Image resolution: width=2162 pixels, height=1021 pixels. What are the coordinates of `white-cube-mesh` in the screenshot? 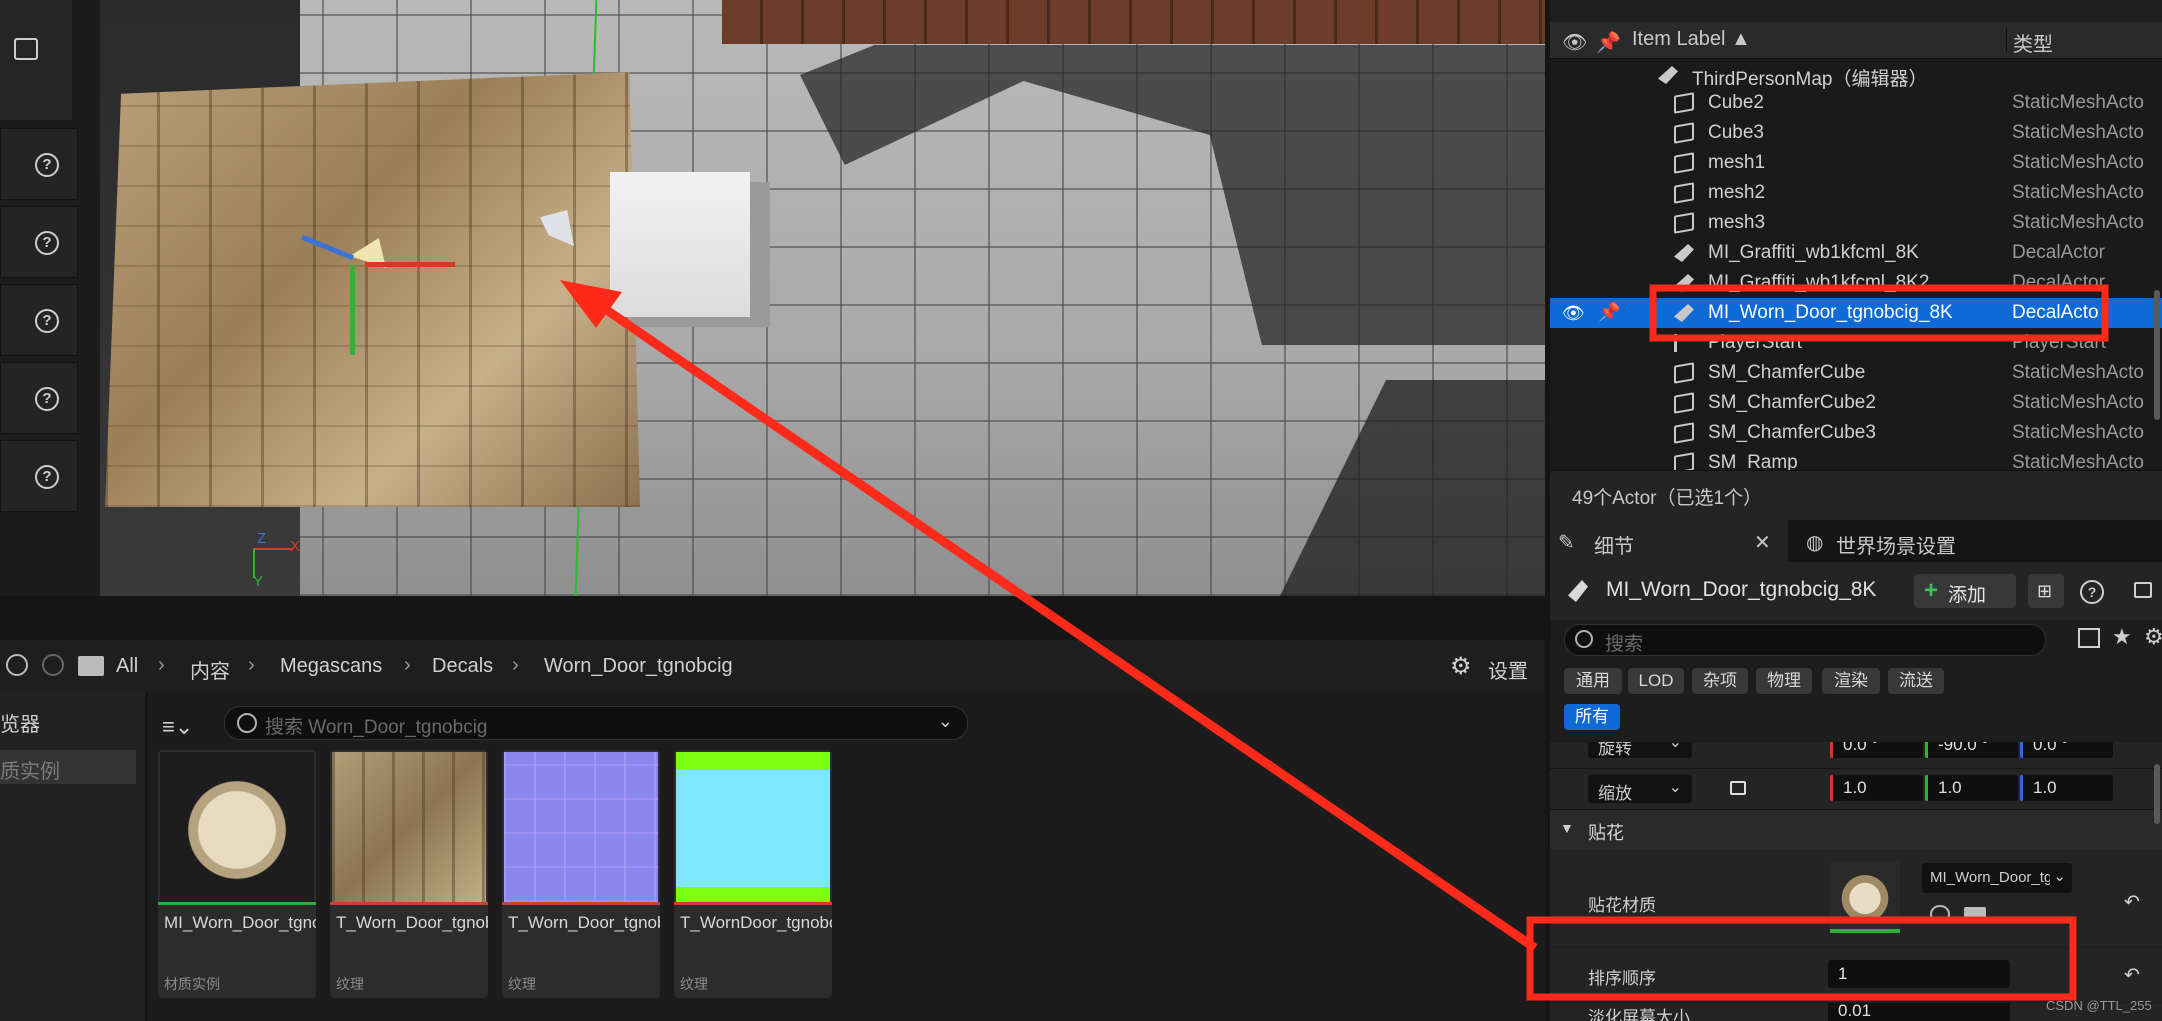 It's located at (680, 244).